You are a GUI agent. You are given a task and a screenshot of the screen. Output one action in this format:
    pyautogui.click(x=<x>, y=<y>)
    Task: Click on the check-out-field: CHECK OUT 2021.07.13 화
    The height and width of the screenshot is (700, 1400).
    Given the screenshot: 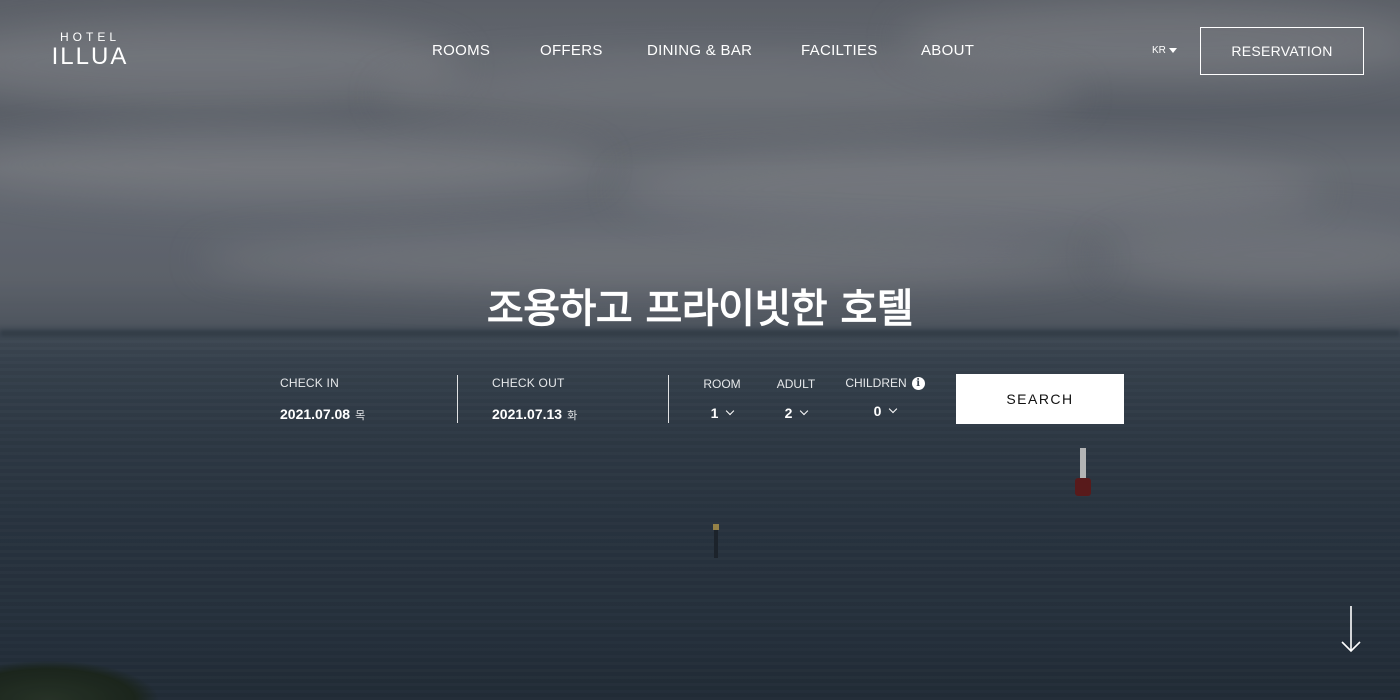 What is the action you would take?
    pyautogui.click(x=534, y=399)
    